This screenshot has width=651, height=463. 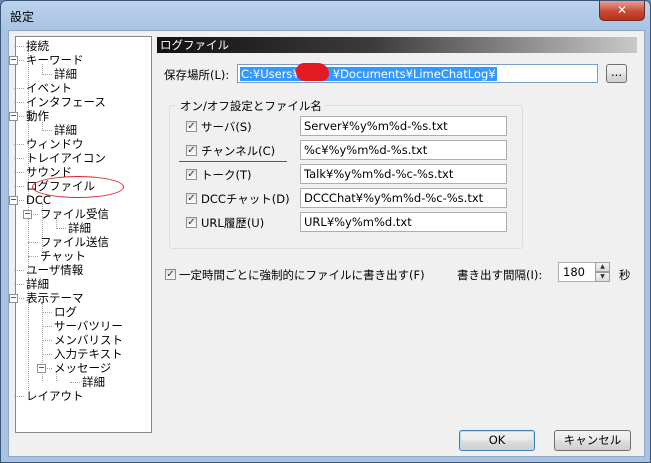 What do you see at coordinates (325, 16) in the screenshot?
I see `title-bar: 設定 ✕` at bounding box center [325, 16].